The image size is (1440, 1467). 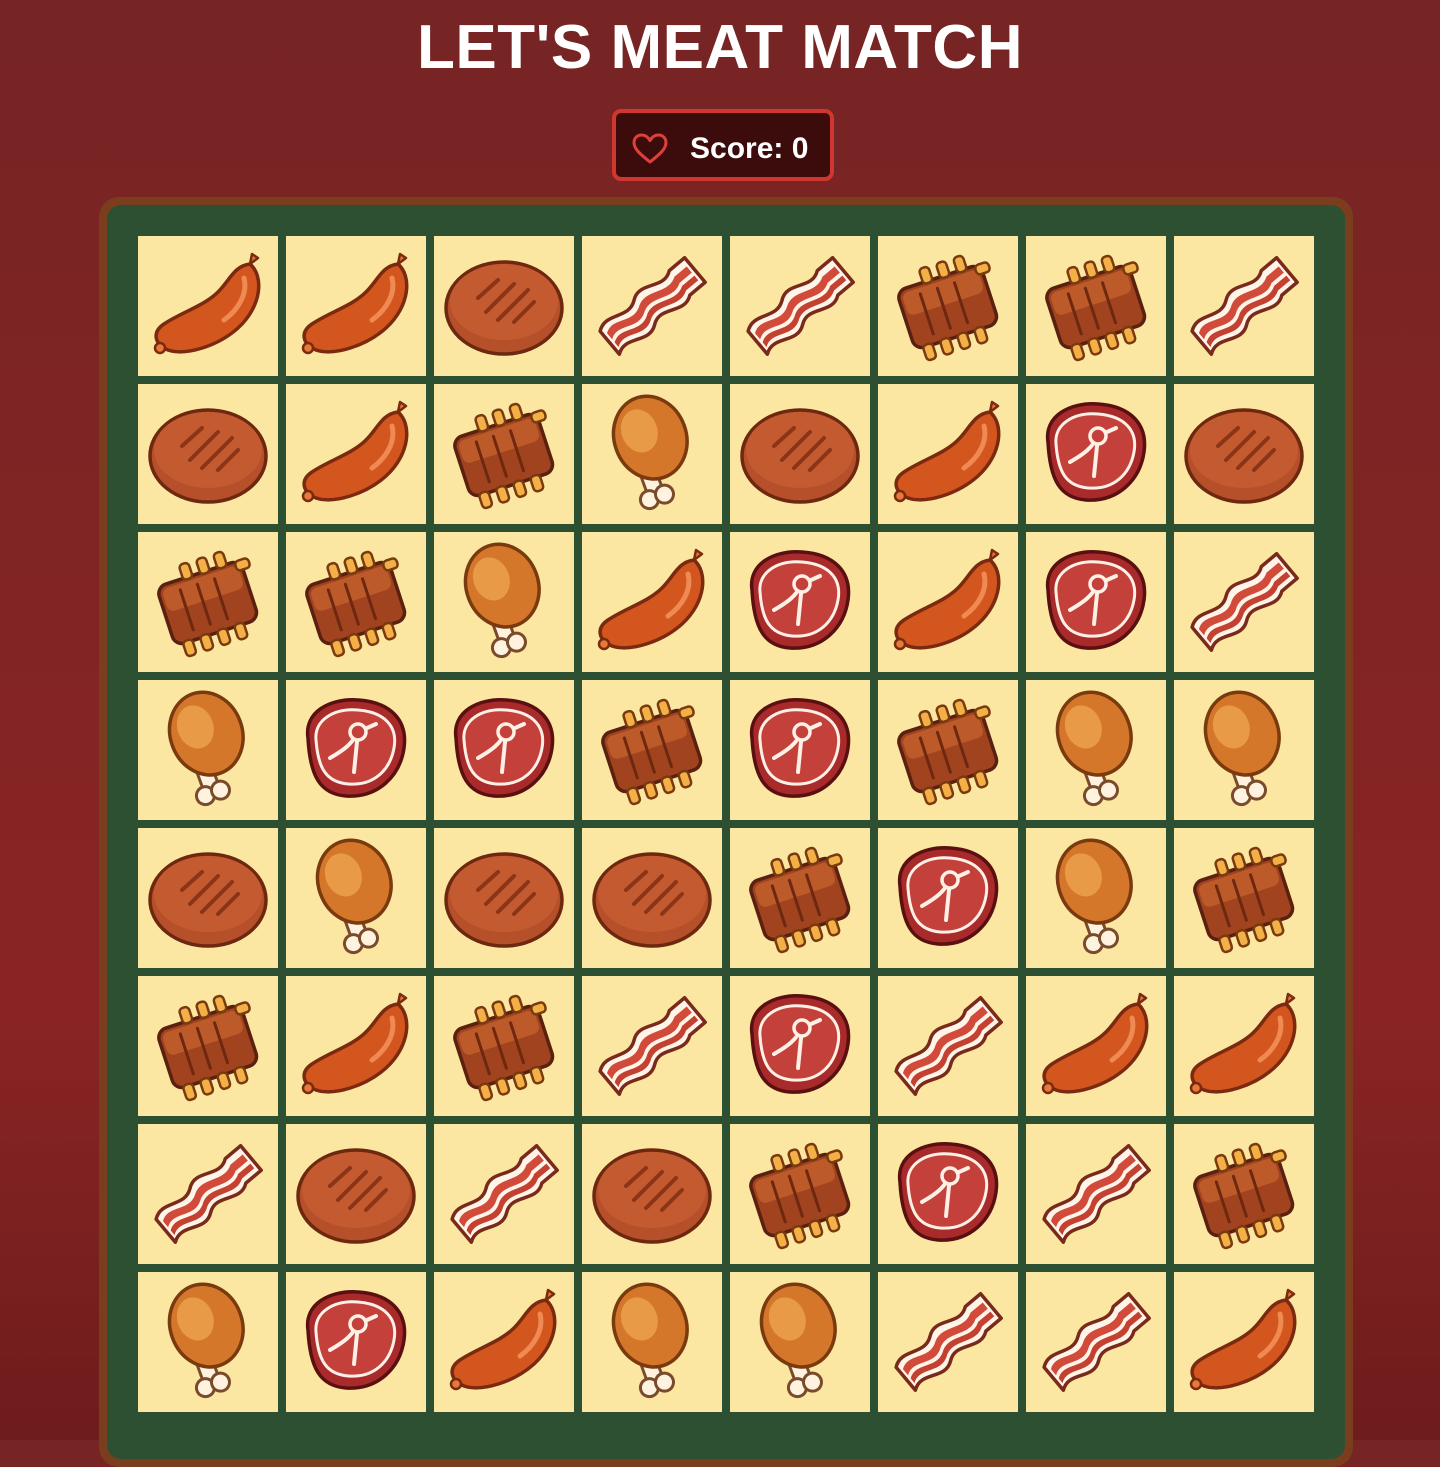 What do you see at coordinates (723, 145) in the screenshot?
I see `score-panel: Score: 0` at bounding box center [723, 145].